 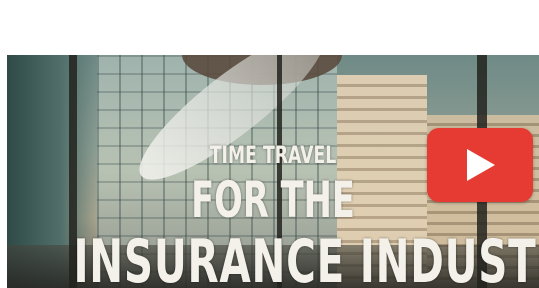 I want to click on video-title-line-1: TIME TRAVEL, so click(x=273, y=155).